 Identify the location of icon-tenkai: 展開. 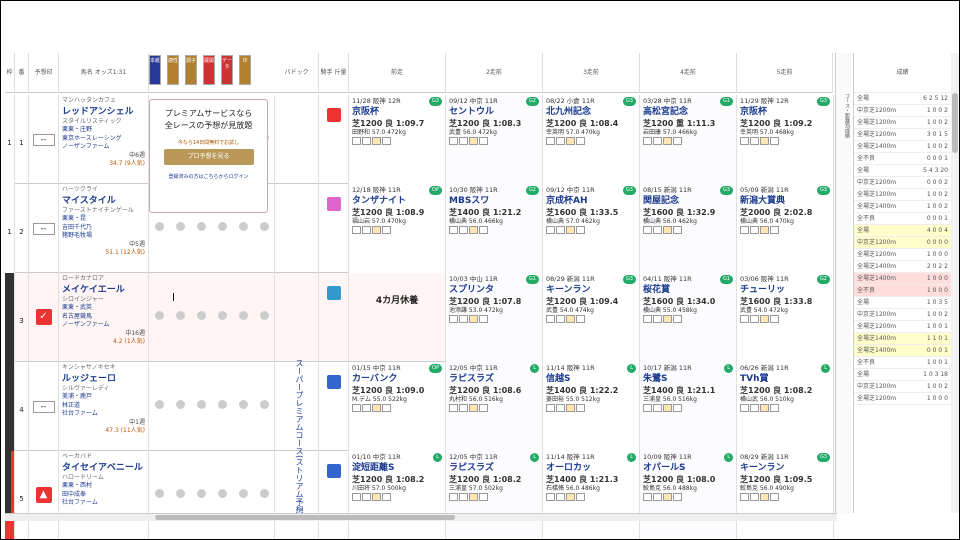
(209, 70).